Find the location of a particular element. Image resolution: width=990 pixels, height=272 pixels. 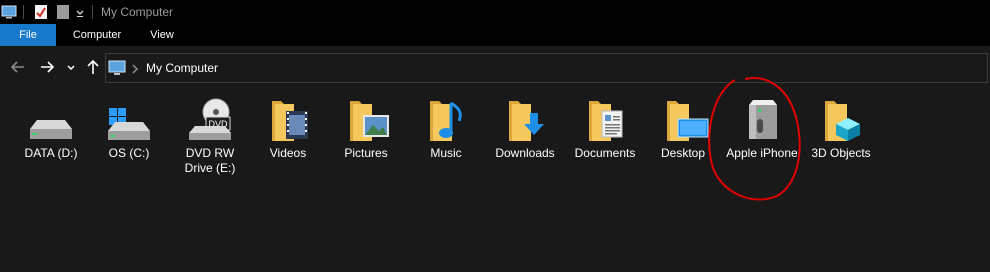

annotation-circle is located at coordinates (754, 139).